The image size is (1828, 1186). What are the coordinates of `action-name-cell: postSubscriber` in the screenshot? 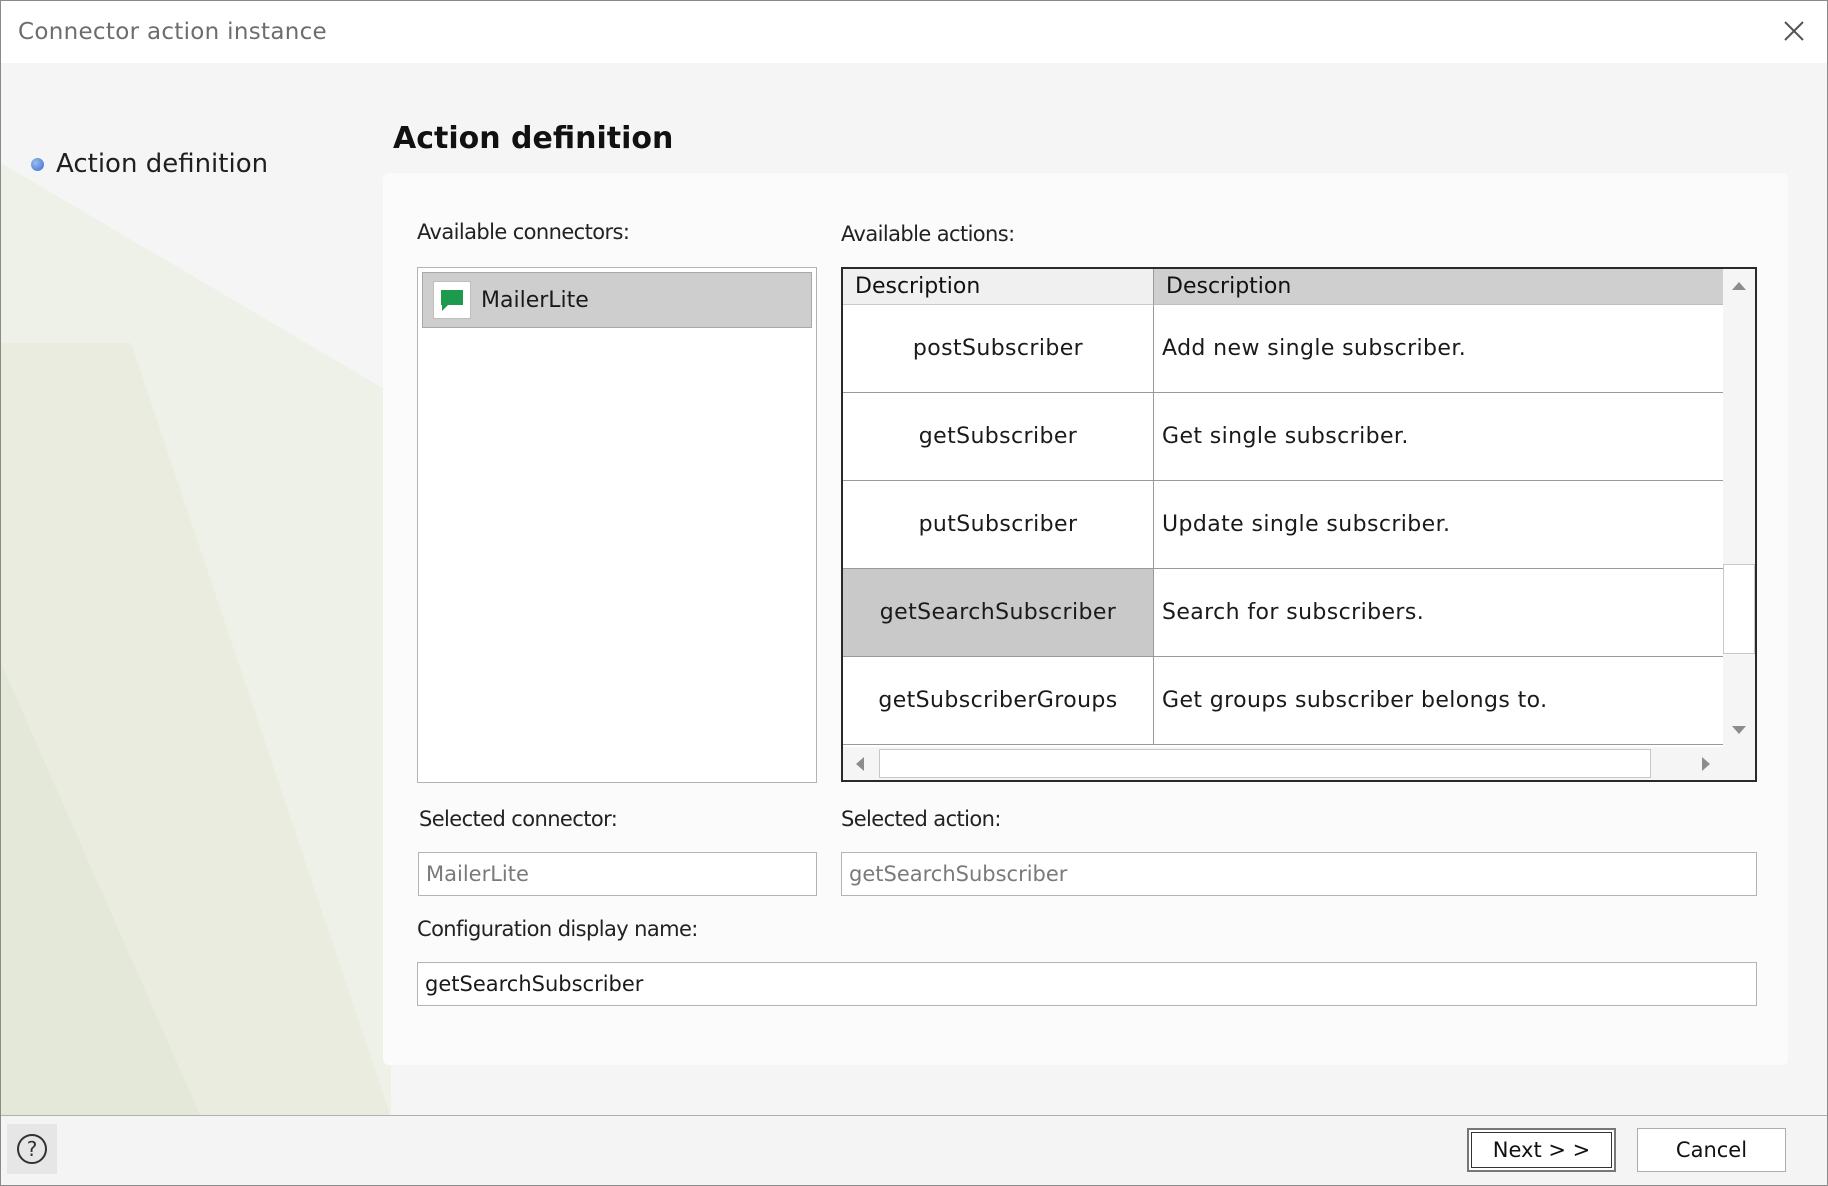 It's located at (998, 349).